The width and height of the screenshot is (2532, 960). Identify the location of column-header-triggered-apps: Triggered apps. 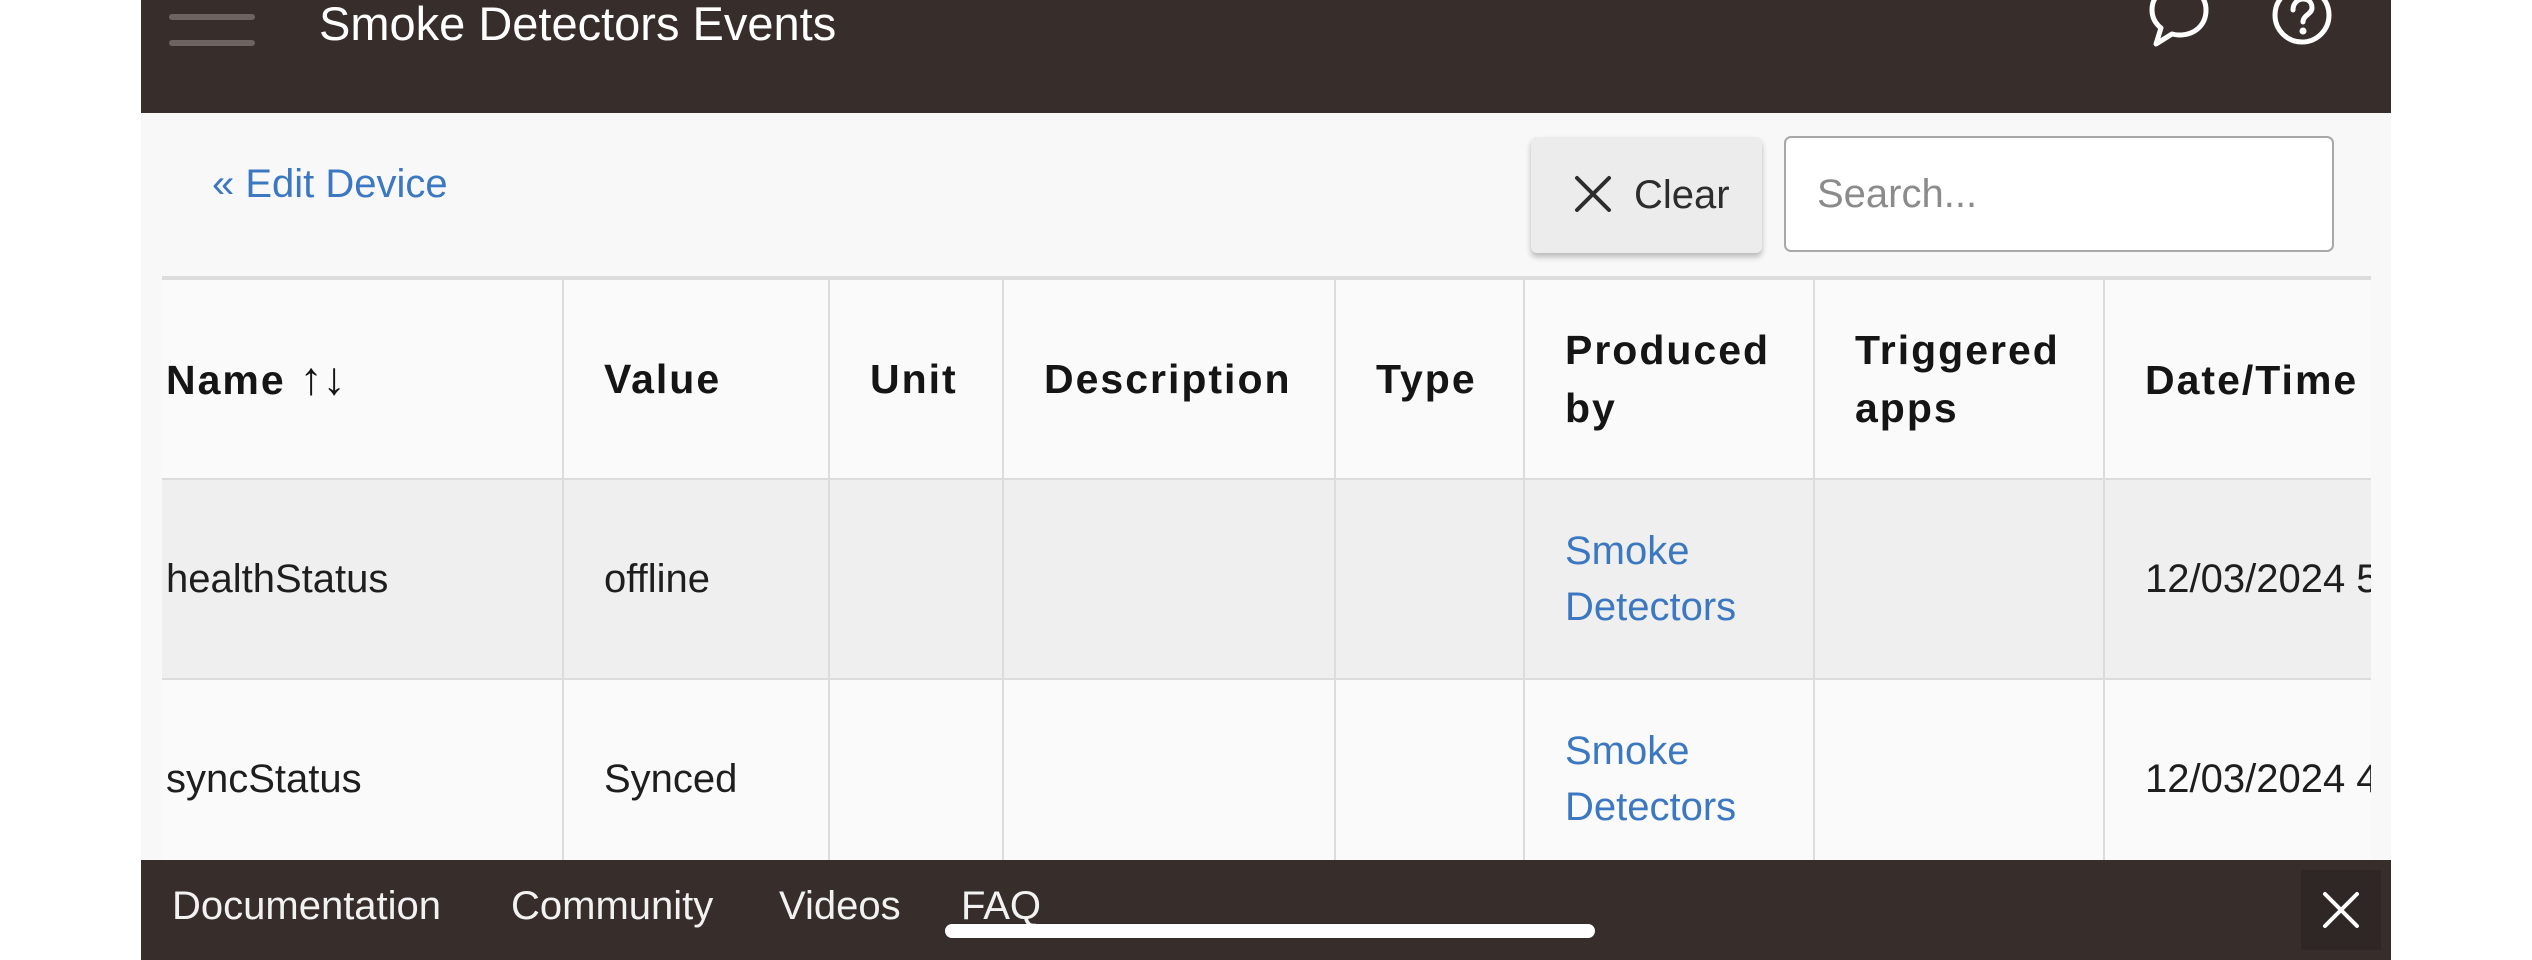
(1959, 379).